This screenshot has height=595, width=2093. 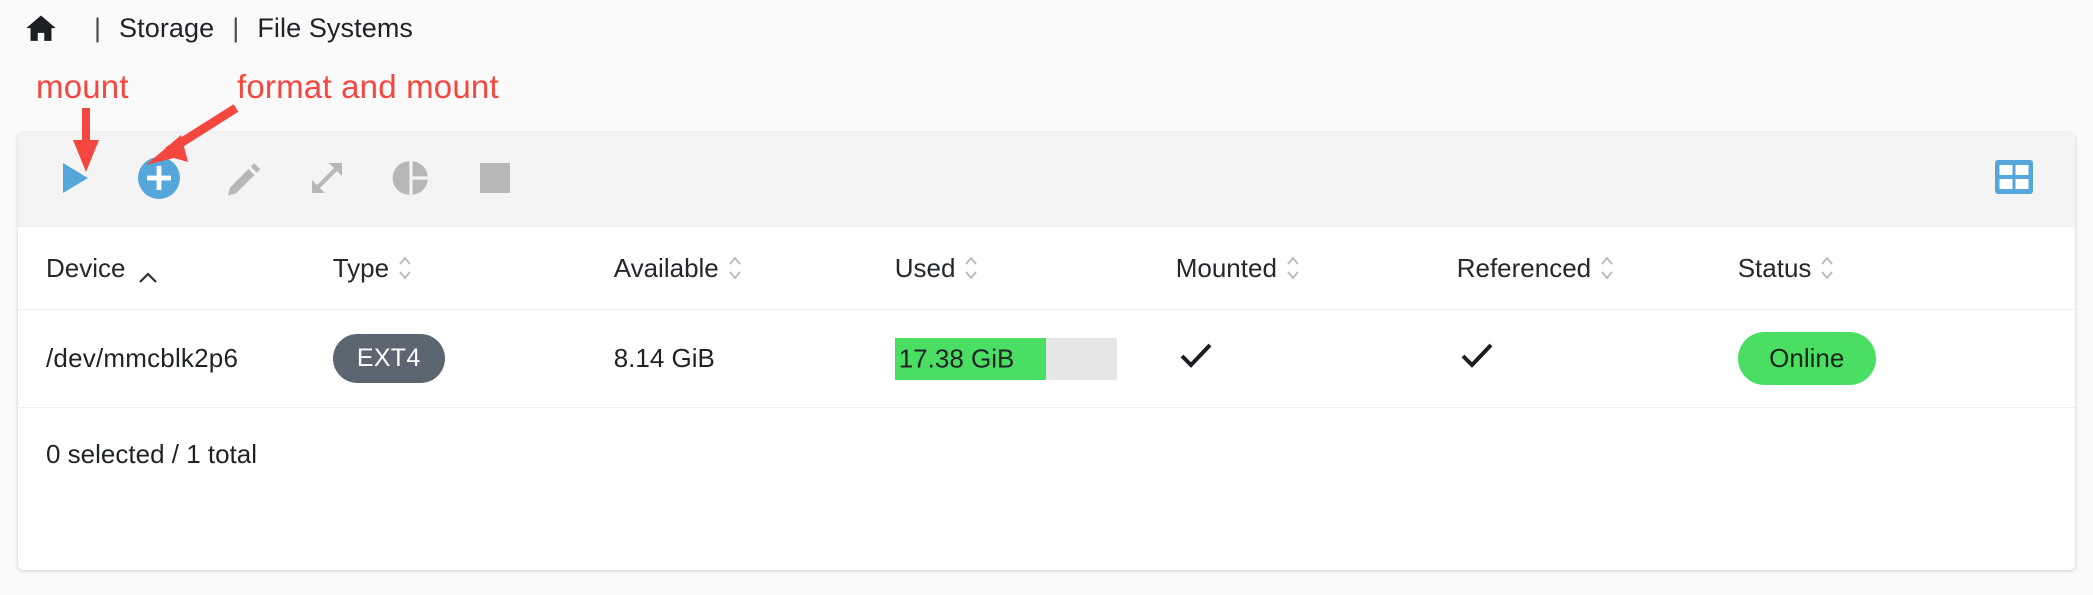 What do you see at coordinates (925, 267) in the screenshot?
I see `column-label-used: Used` at bounding box center [925, 267].